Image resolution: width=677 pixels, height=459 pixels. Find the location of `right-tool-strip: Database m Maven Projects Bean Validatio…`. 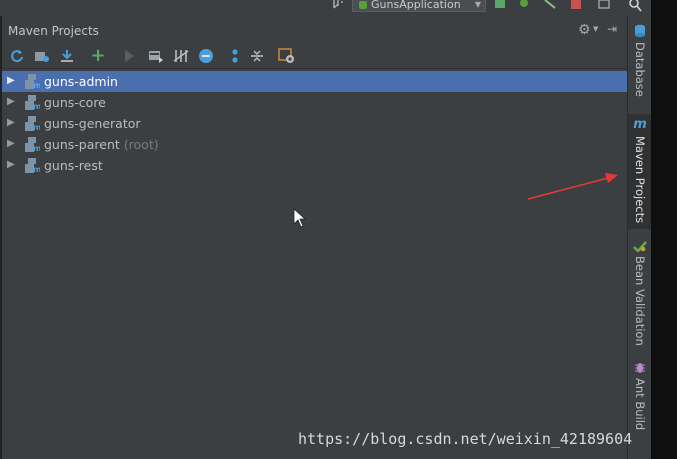

right-tool-strip: Database m Maven Projects Bean Validatio… is located at coordinates (639, 237).